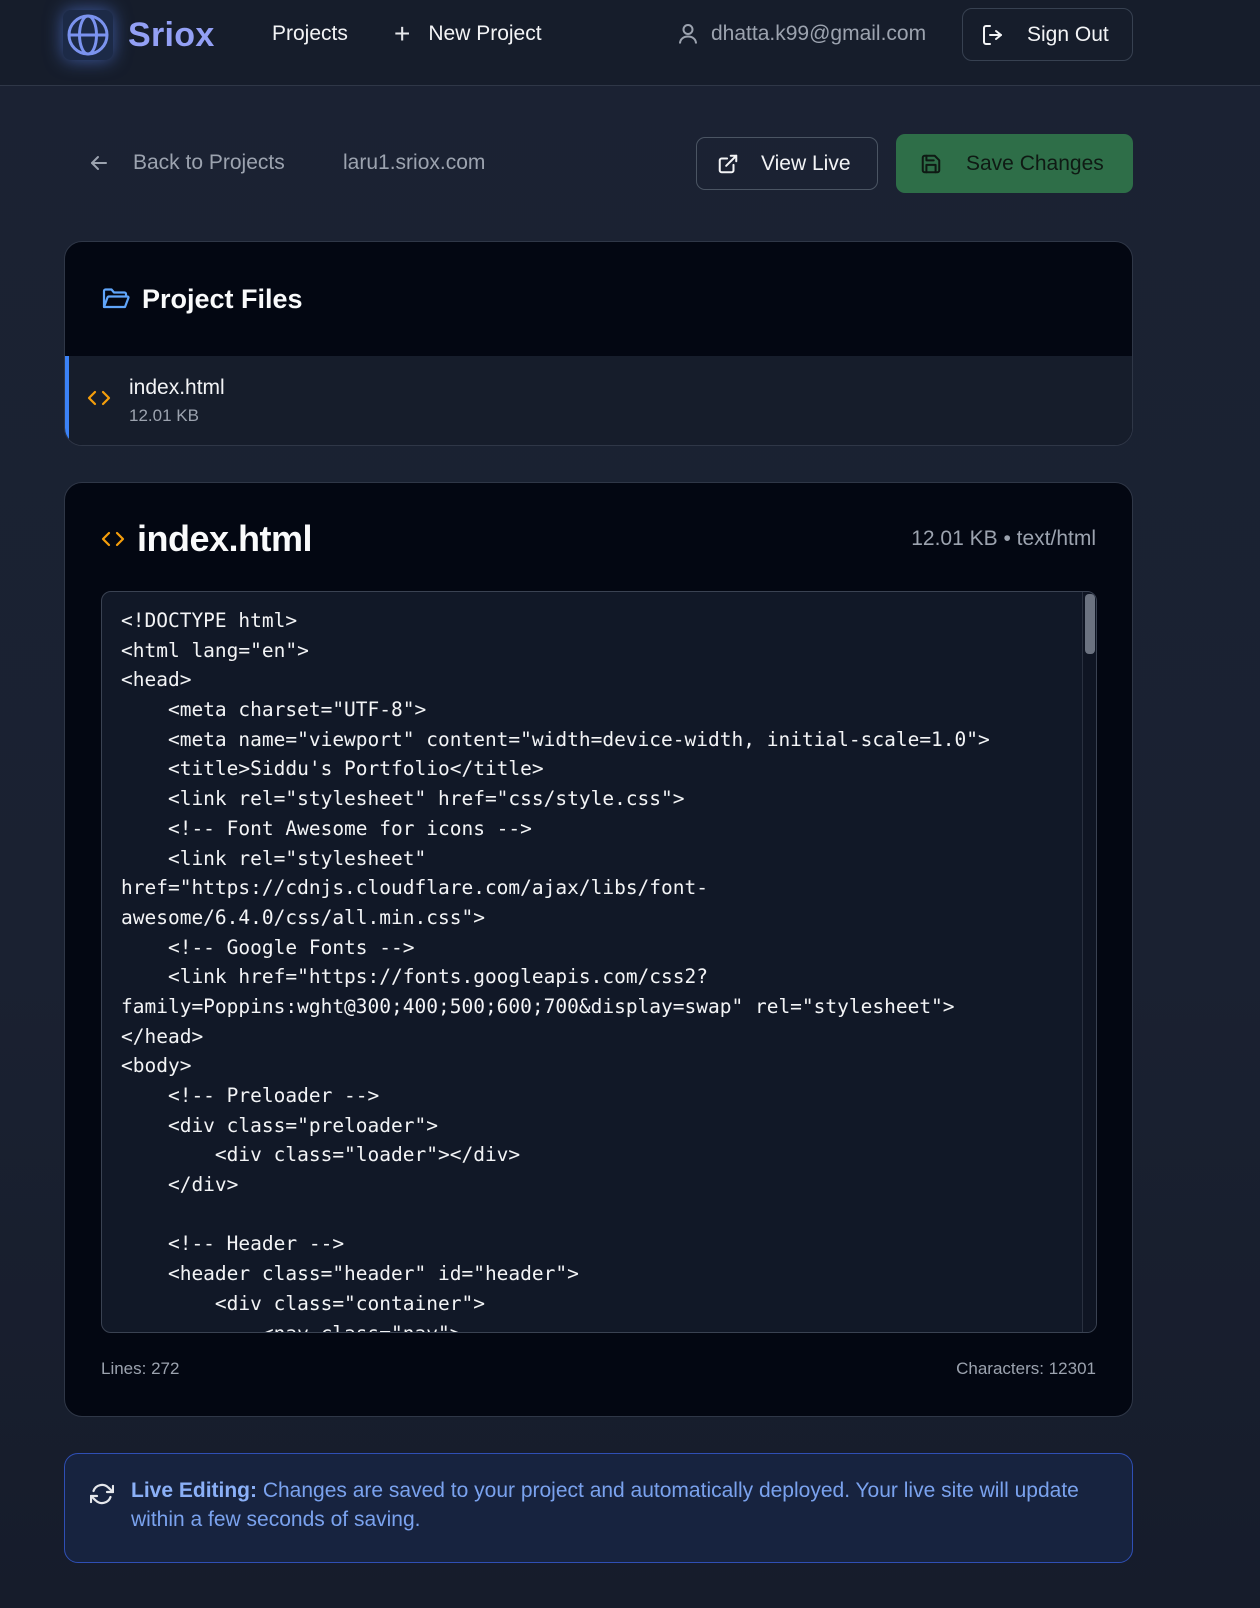 This screenshot has height=1608, width=1260. Describe the element at coordinates (819, 33) in the screenshot. I see `user-email: dhatta.k99@gmail.com` at that location.